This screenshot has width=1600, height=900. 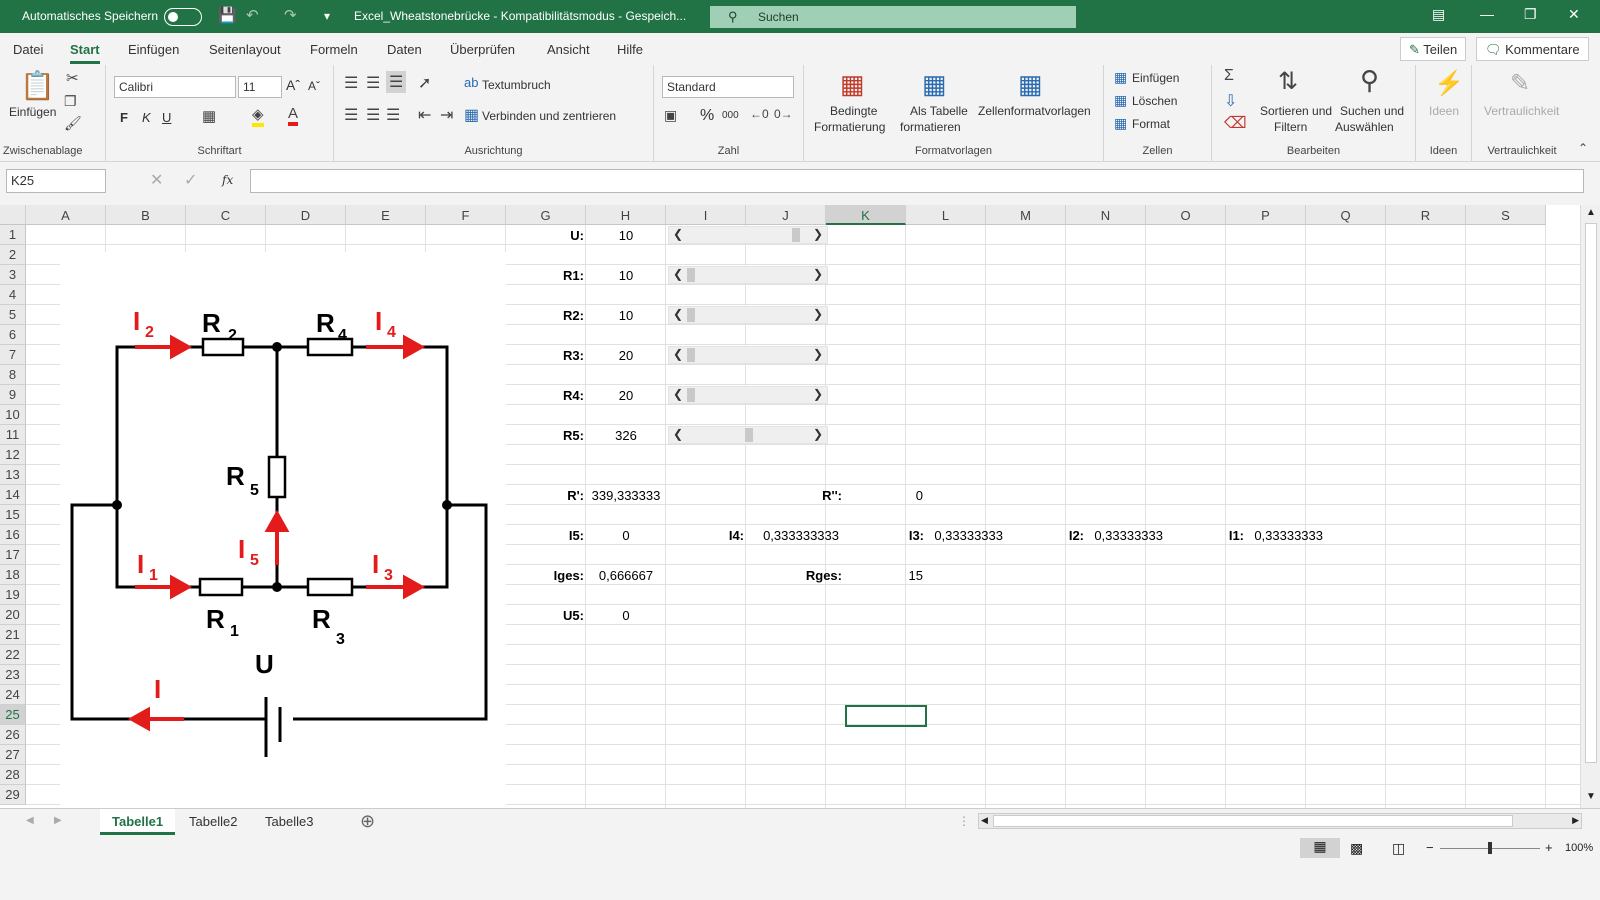 I want to click on next-sheet-icon: ▶, so click(x=58, y=820).